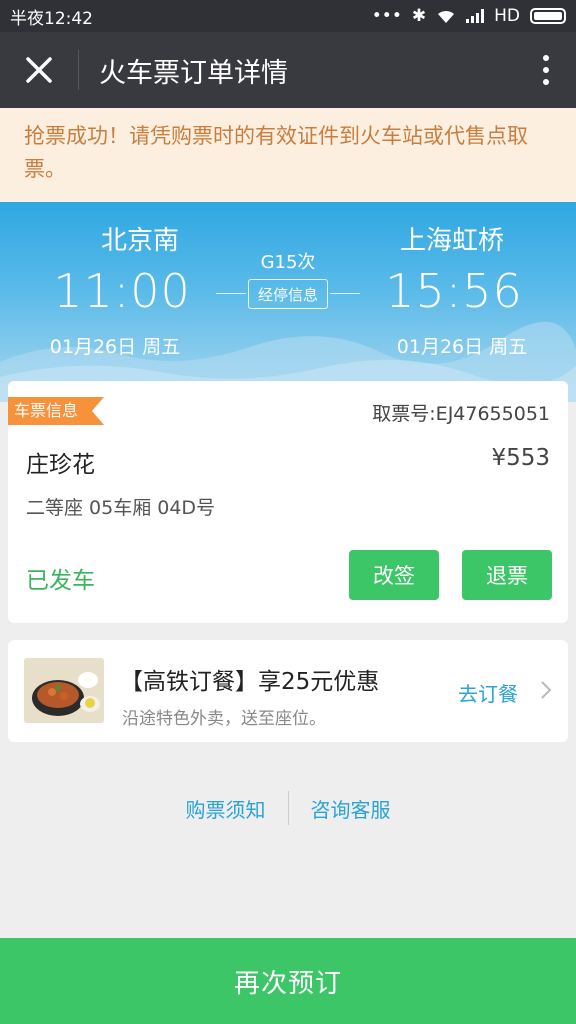  I want to click on departure-time: 11:00, so click(122, 291).